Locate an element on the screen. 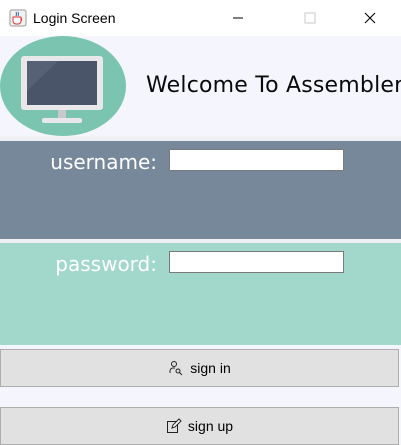 This screenshot has height=445, width=401. close-button is located at coordinates (370, 18).